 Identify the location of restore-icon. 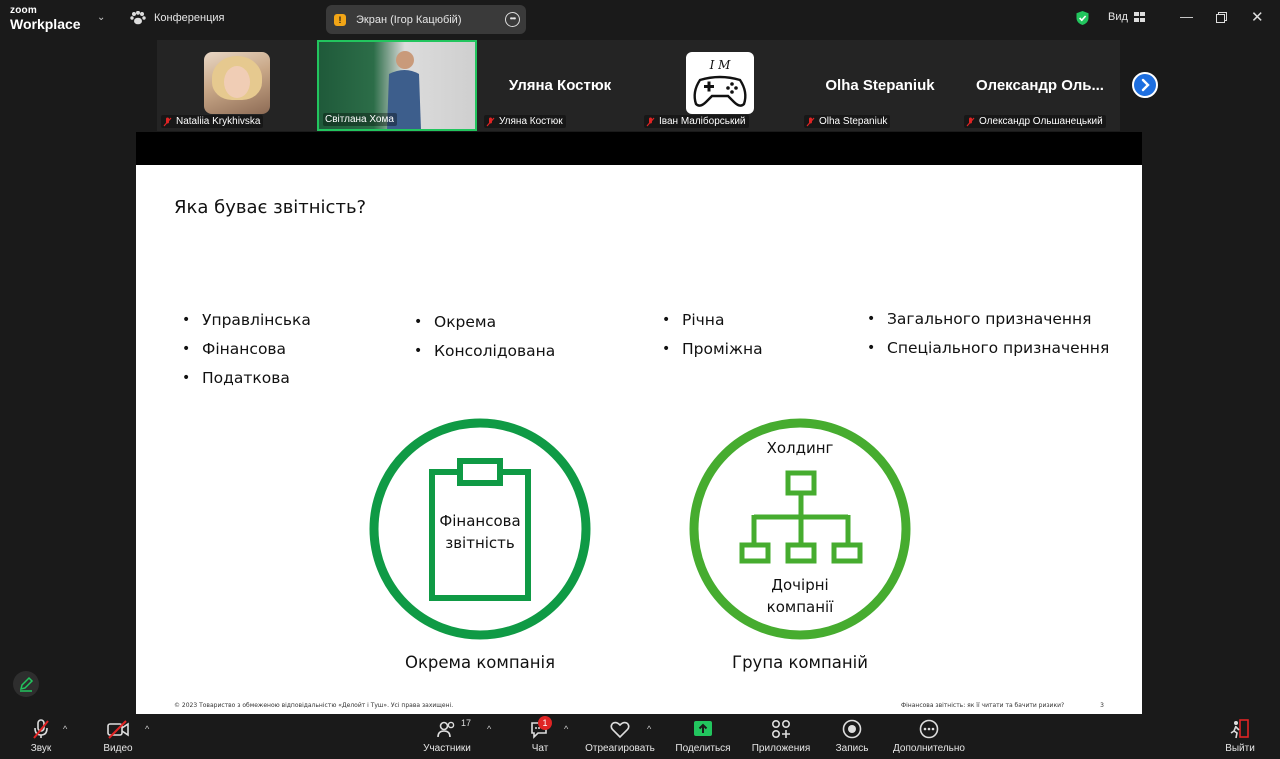
(1221, 17).